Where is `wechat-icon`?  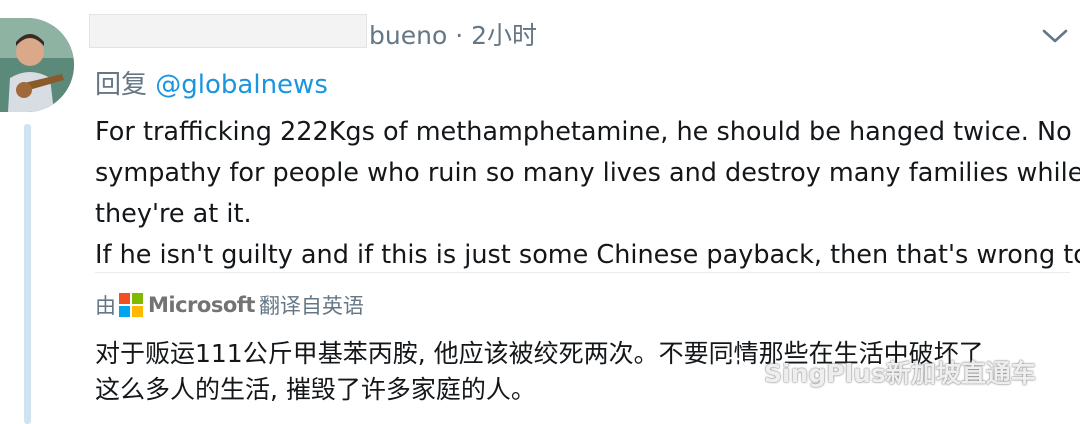 wechat-icon is located at coordinates (737, 371).